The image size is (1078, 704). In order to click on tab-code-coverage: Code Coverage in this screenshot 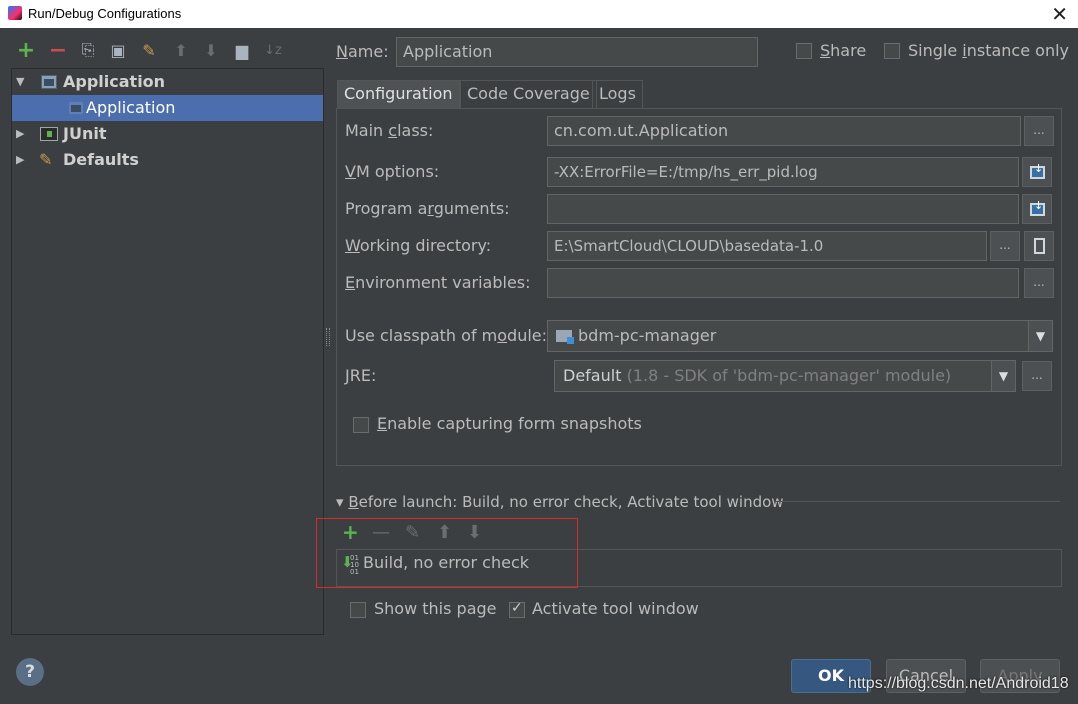, I will do `click(528, 94)`.